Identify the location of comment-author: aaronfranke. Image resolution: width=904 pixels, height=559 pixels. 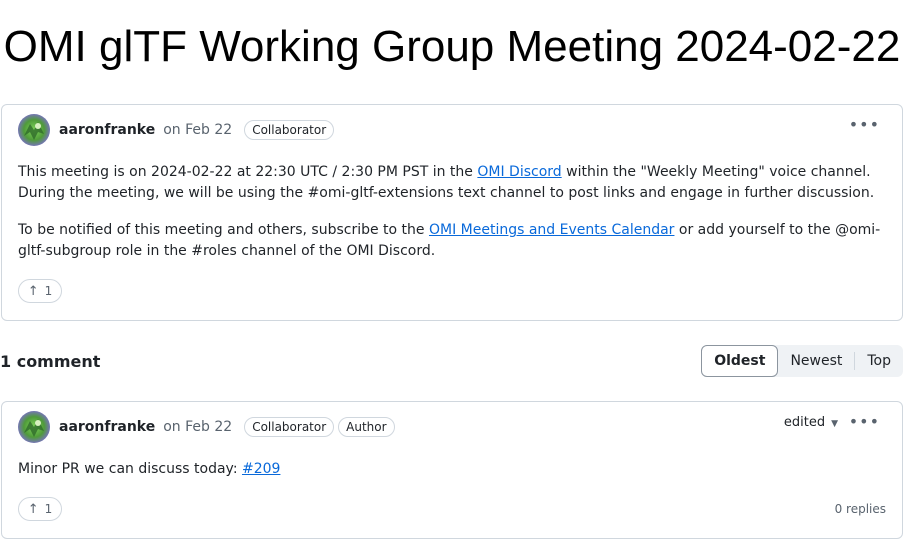
(107, 427).